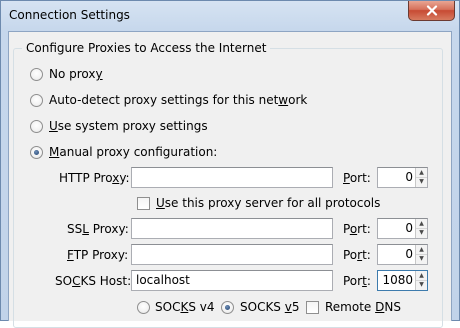 The image size is (460, 328). What do you see at coordinates (185, 307) in the screenshot?
I see `socks-v4-label: SOCKS v4` at bounding box center [185, 307].